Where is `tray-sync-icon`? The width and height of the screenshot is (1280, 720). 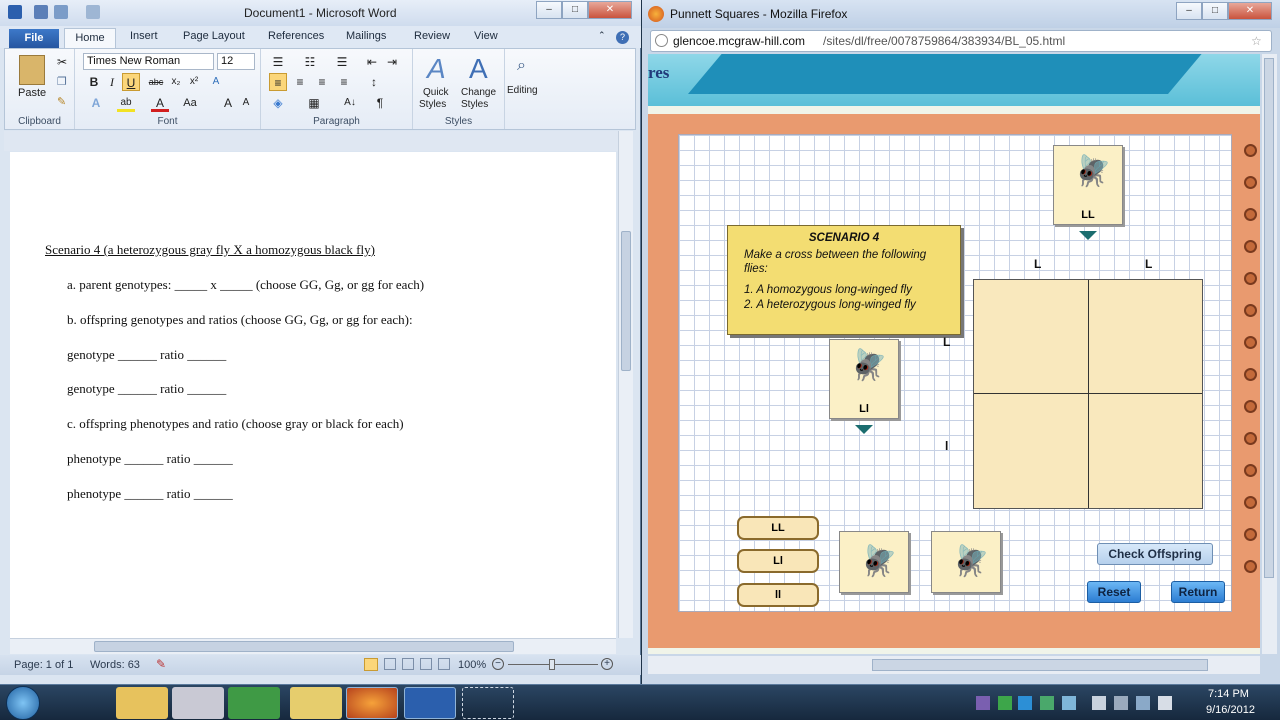
tray-sync-icon is located at coordinates (1069, 703).